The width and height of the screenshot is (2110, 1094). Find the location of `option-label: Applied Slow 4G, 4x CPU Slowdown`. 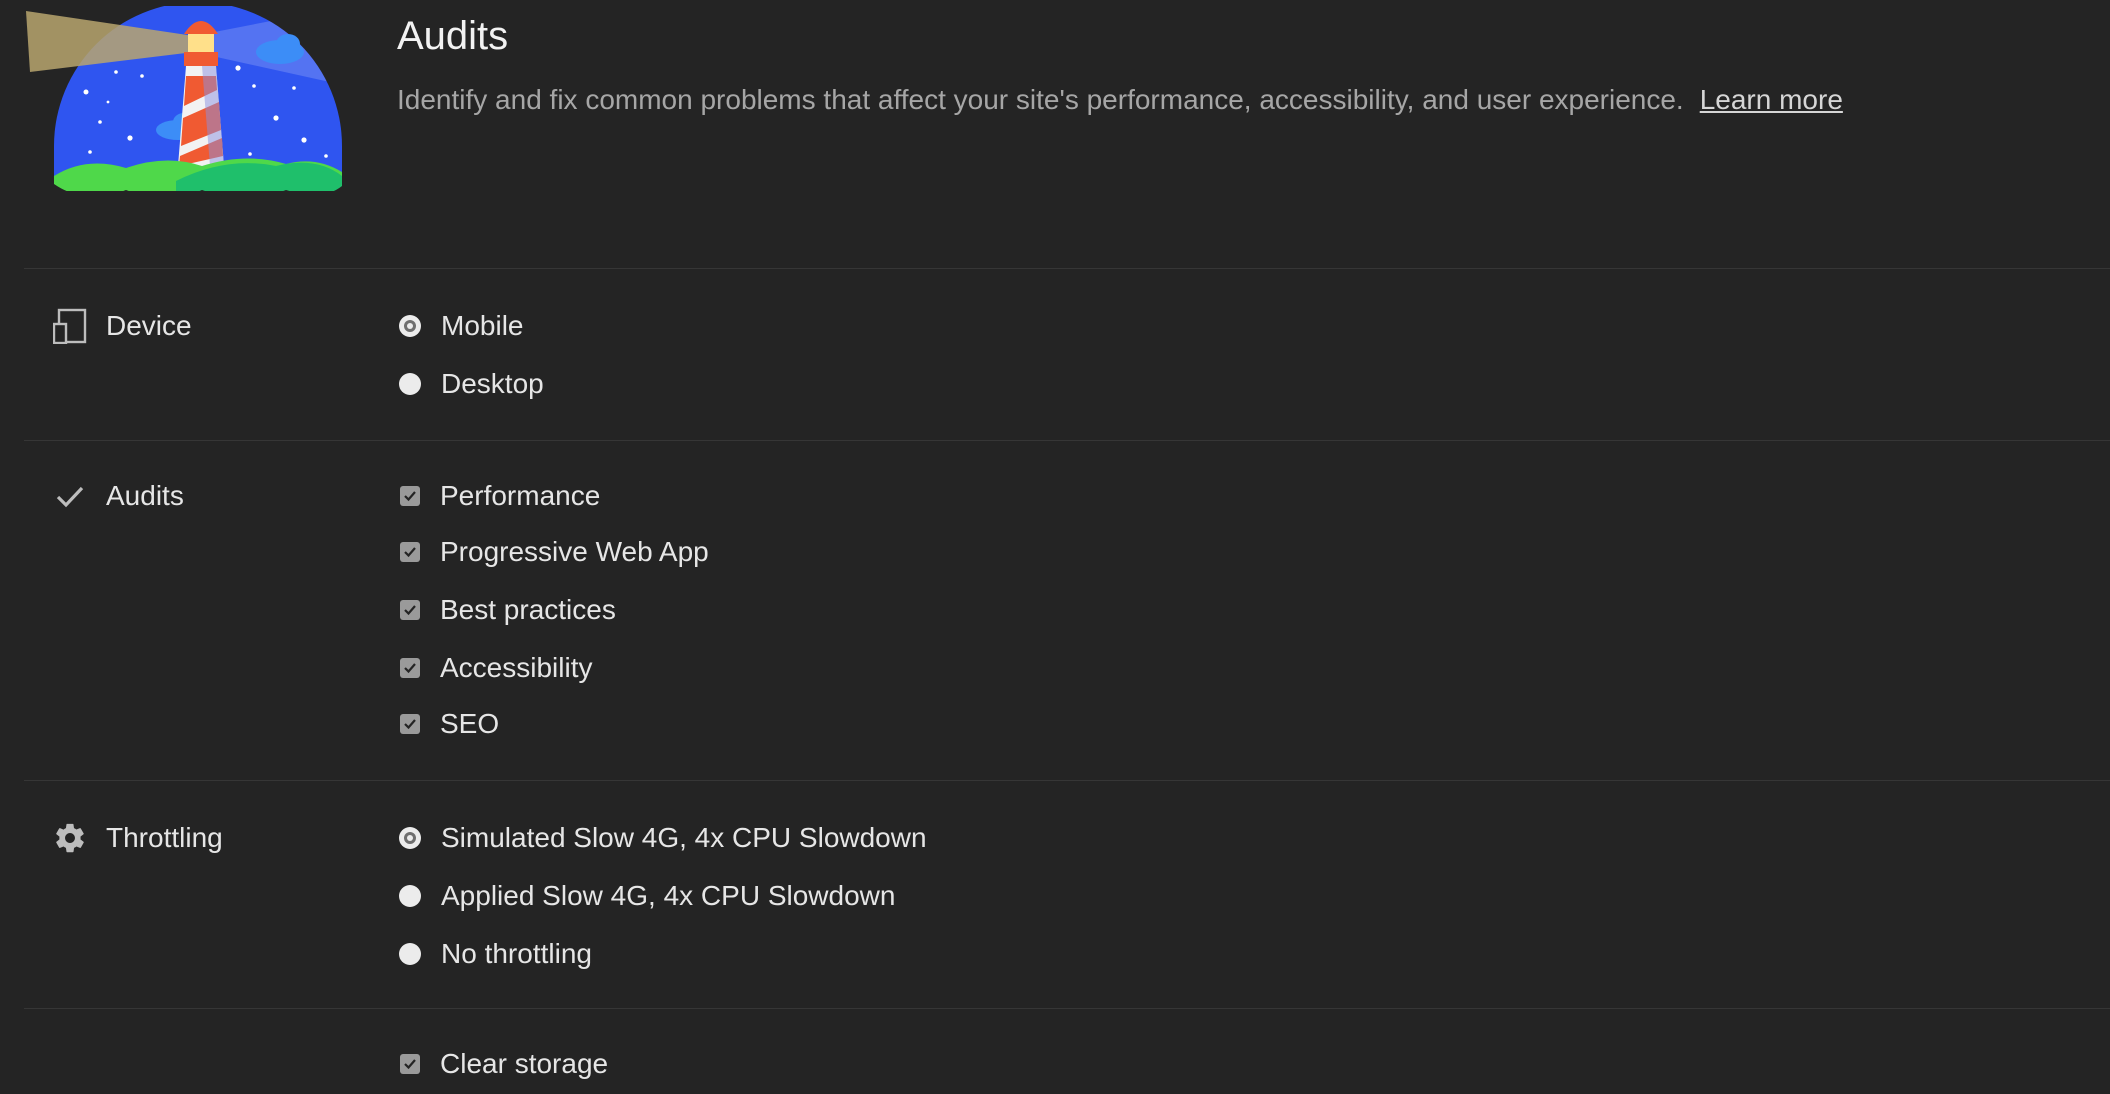

option-label: Applied Slow 4G, 4x CPU Slowdown is located at coordinates (668, 895).